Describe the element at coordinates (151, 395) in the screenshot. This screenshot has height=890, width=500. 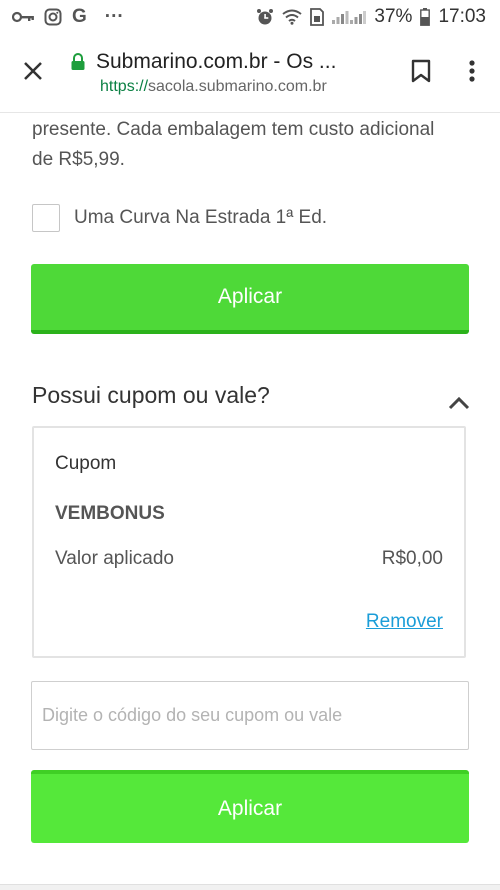
I see `coupon-section-heading: Possui cupom ou vale?` at that location.